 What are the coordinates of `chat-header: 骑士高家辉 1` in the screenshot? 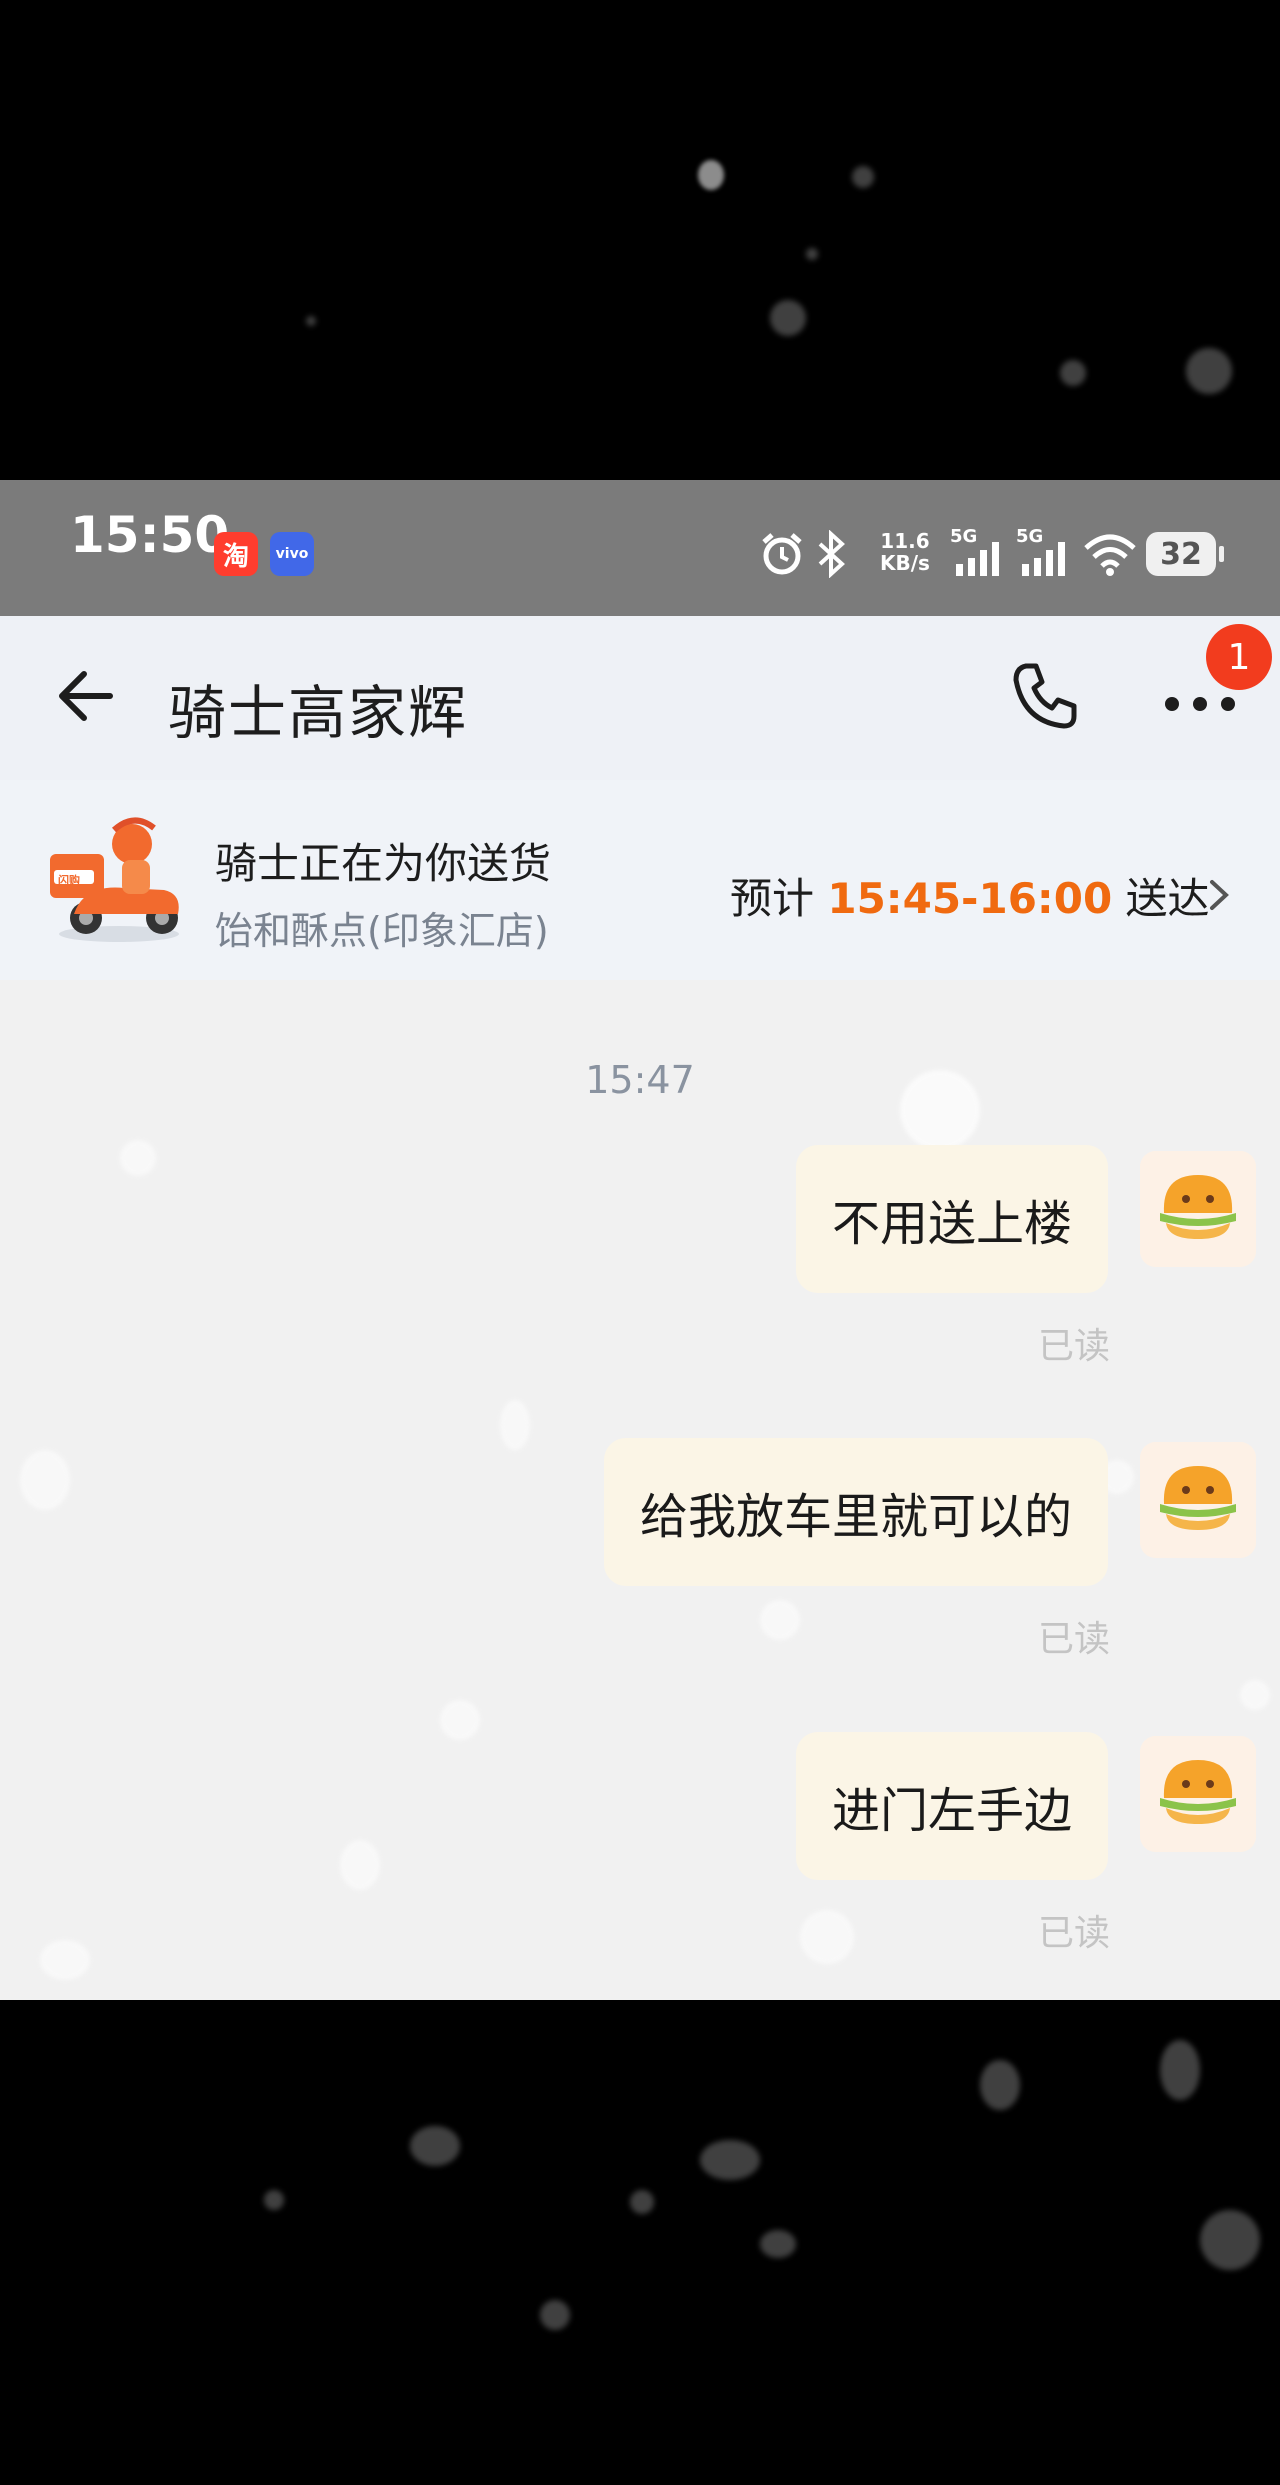 It's located at (640, 698).